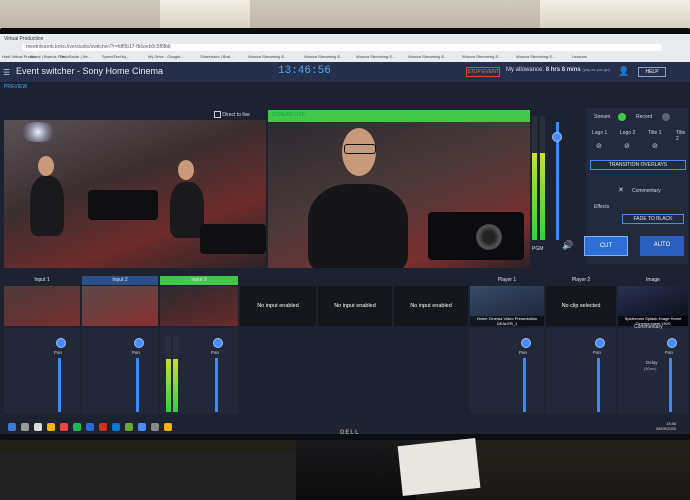 The width and height of the screenshot is (690, 500). Describe the element at coordinates (621, 190) in the screenshot. I see `mic-off-icon: ✕` at that location.